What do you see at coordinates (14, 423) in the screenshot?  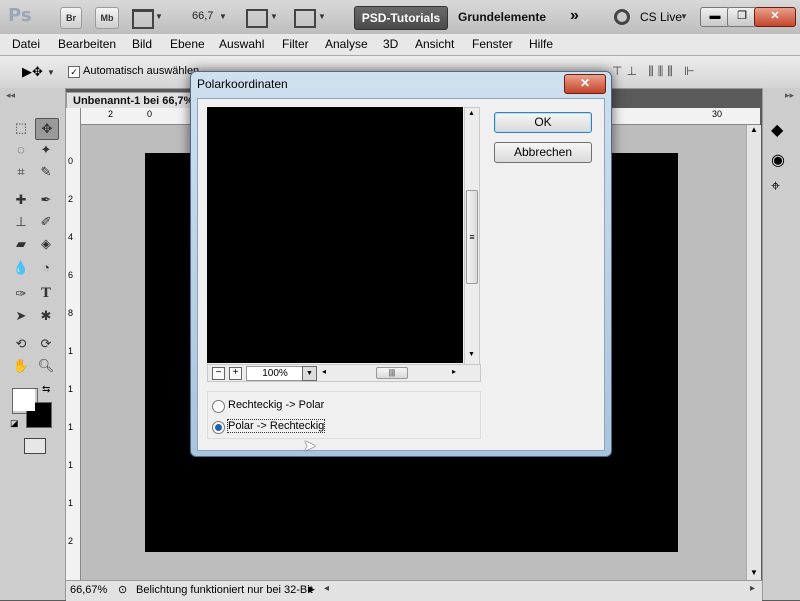 I see `default-colors-icon: ◪` at bounding box center [14, 423].